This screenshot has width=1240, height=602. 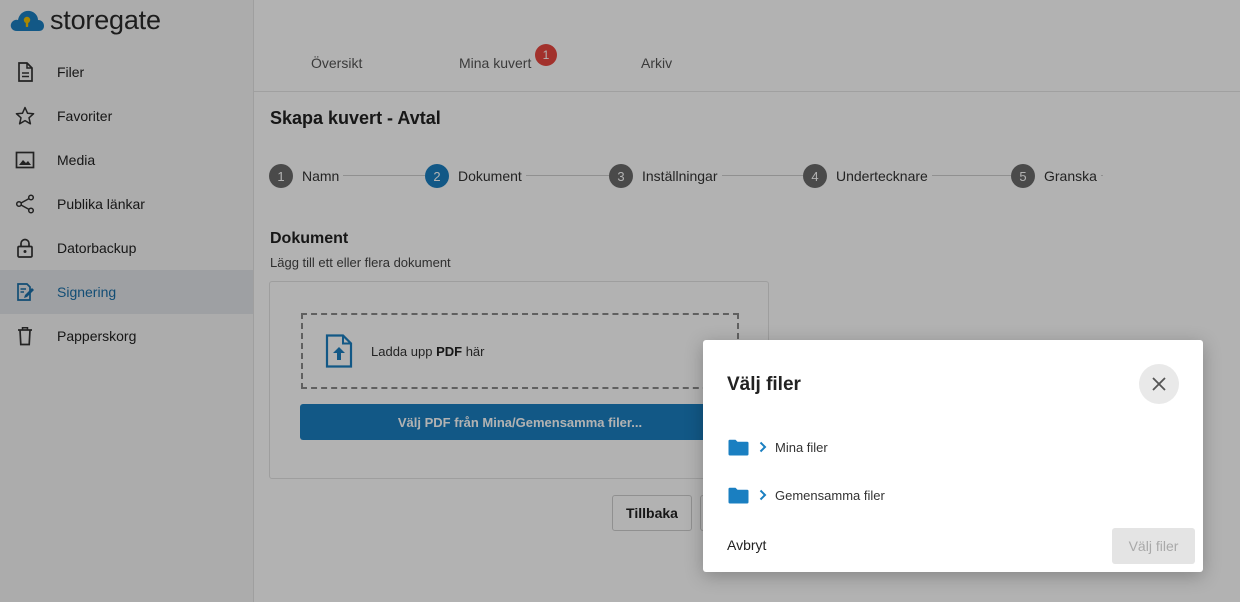 I want to click on folder-row-mina-filer: Mina filer, so click(x=778, y=447).